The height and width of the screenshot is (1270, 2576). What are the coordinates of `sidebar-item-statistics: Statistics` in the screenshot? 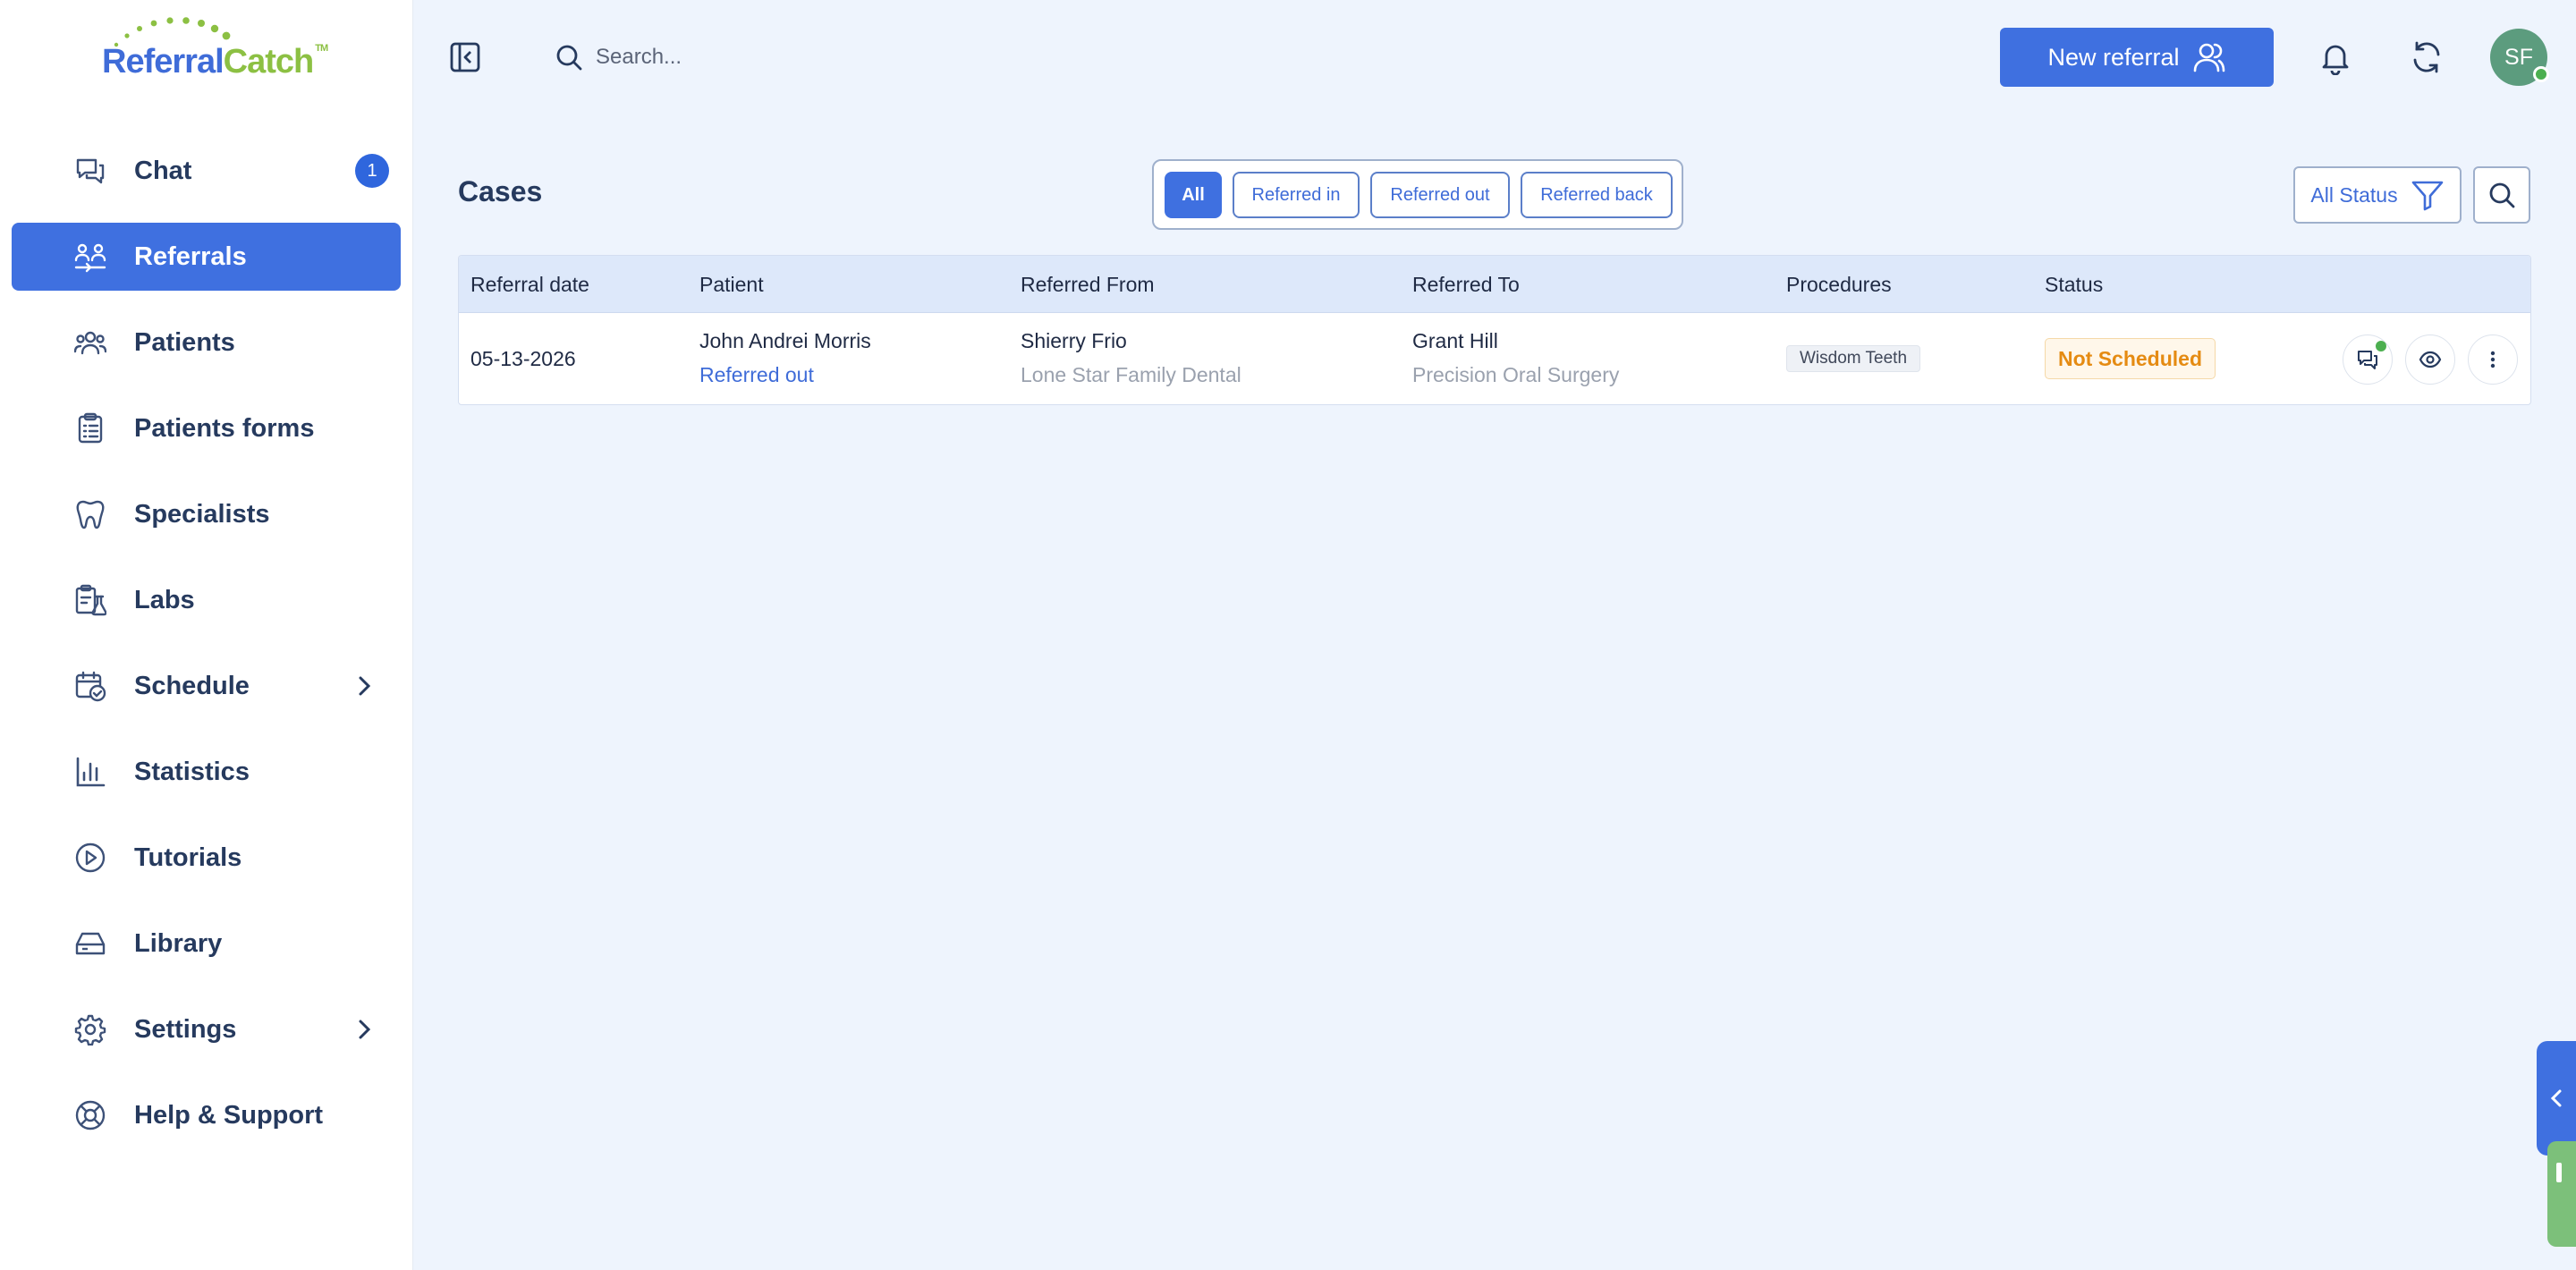 It's located at (206, 772).